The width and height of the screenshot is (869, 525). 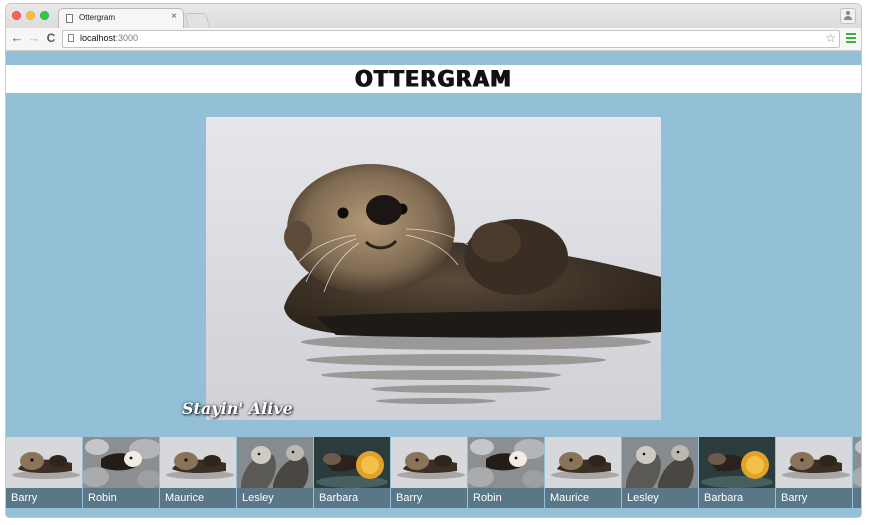 What do you see at coordinates (121, 18) in the screenshot?
I see `tab-ottergram: Ottergram ×` at bounding box center [121, 18].